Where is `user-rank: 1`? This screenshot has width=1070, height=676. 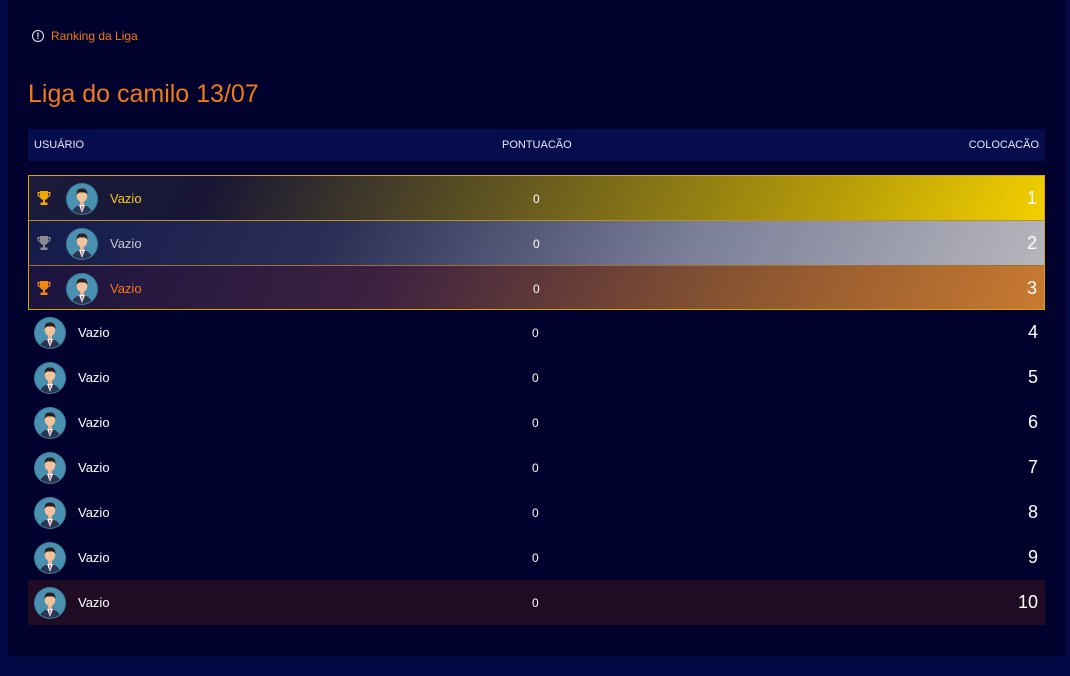
user-rank: 1 is located at coordinates (1031, 198).